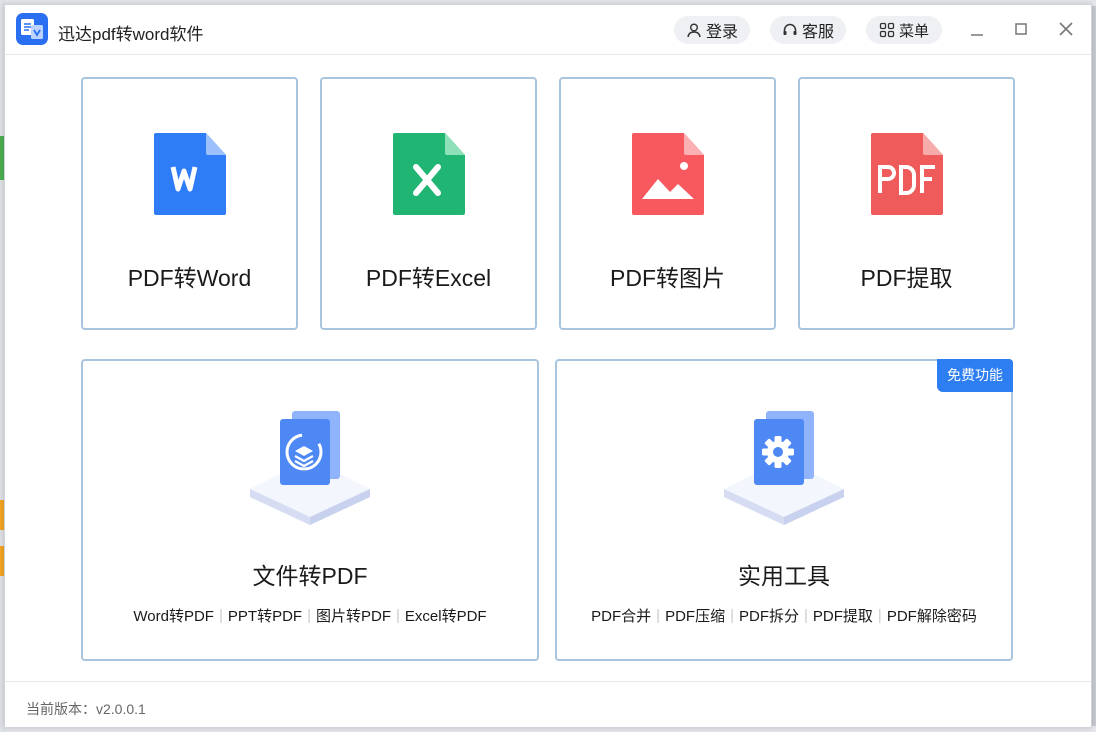 This screenshot has width=1096, height=732. Describe the element at coordinates (784, 468) in the screenshot. I see `settings-tool-icon` at that location.